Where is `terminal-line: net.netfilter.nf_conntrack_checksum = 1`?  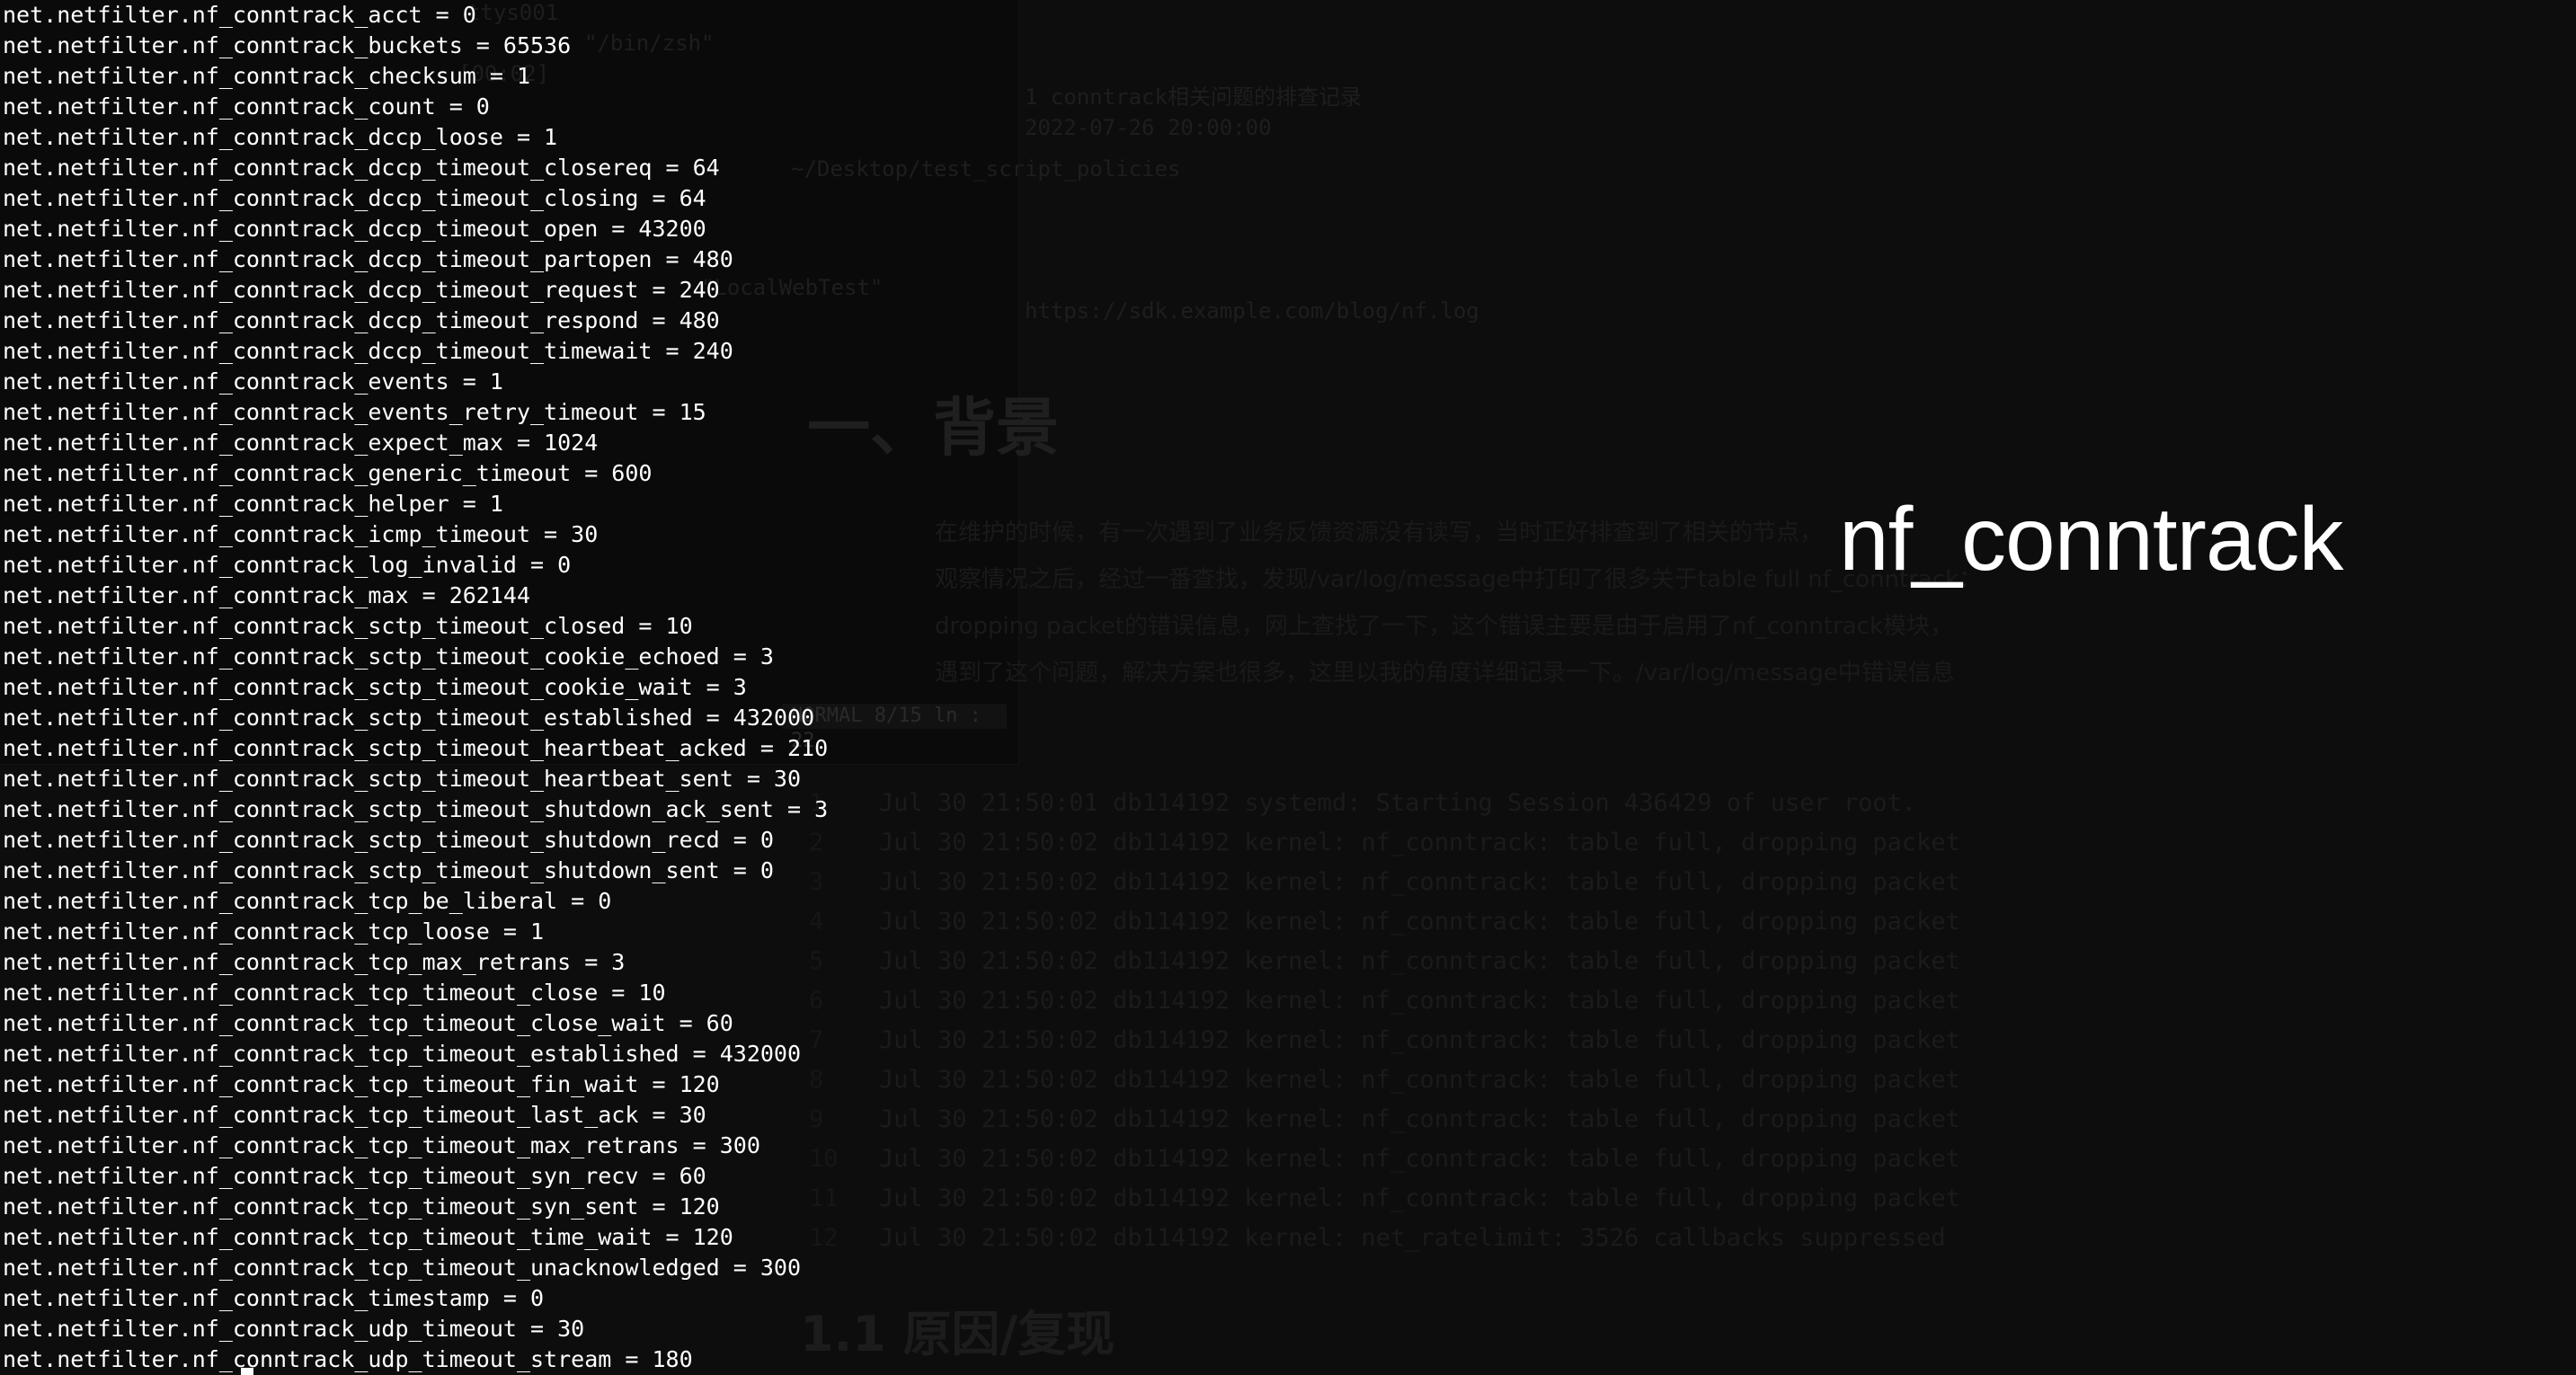
terminal-line: net.netfilter.nf_conntrack_checksum = 1 is located at coordinates (266, 76).